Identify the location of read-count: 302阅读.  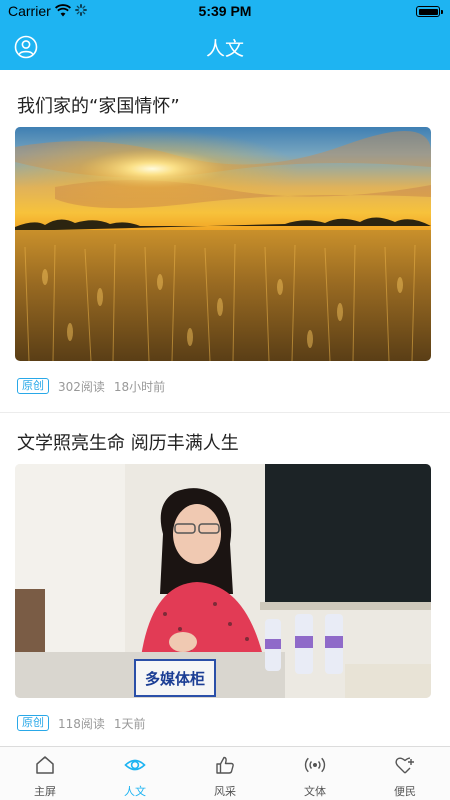
(81, 386).